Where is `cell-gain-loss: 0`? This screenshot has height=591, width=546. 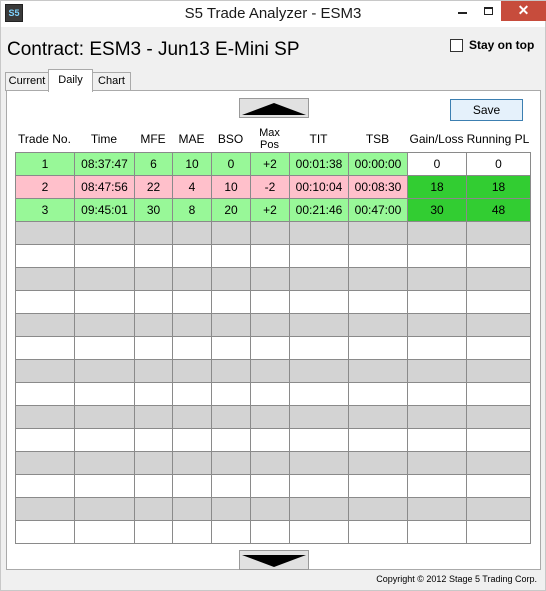 cell-gain-loss: 0 is located at coordinates (437, 164).